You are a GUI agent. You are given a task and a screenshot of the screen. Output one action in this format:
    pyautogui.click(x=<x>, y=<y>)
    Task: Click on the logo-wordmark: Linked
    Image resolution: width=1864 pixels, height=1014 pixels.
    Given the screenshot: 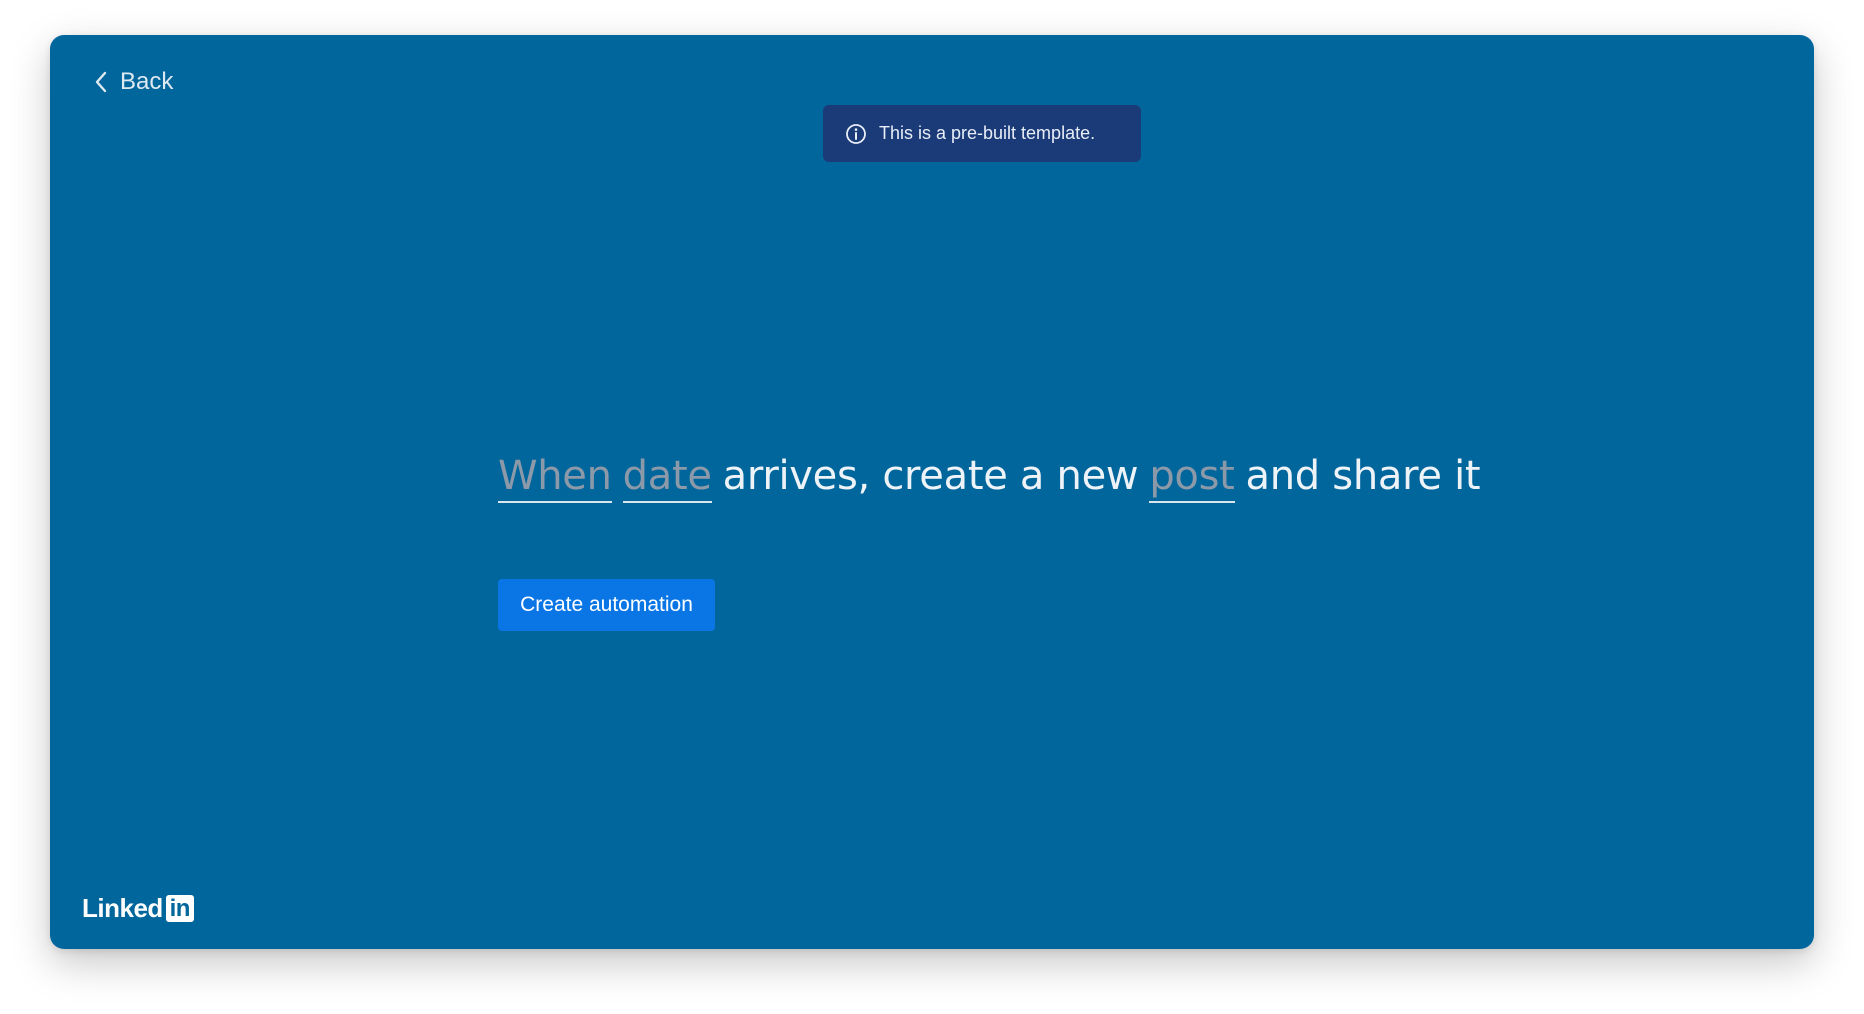 What is the action you would take?
    pyautogui.click(x=122, y=908)
    